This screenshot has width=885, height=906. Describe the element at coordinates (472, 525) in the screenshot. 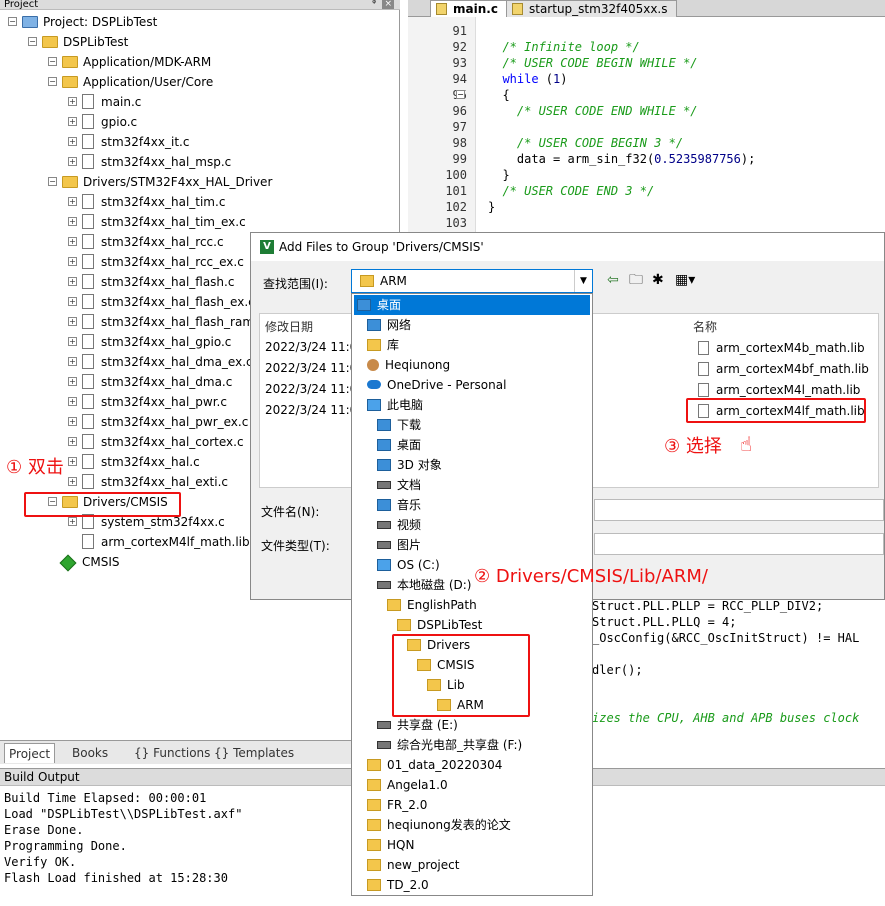

I see `dropdown-item: 视频` at that location.